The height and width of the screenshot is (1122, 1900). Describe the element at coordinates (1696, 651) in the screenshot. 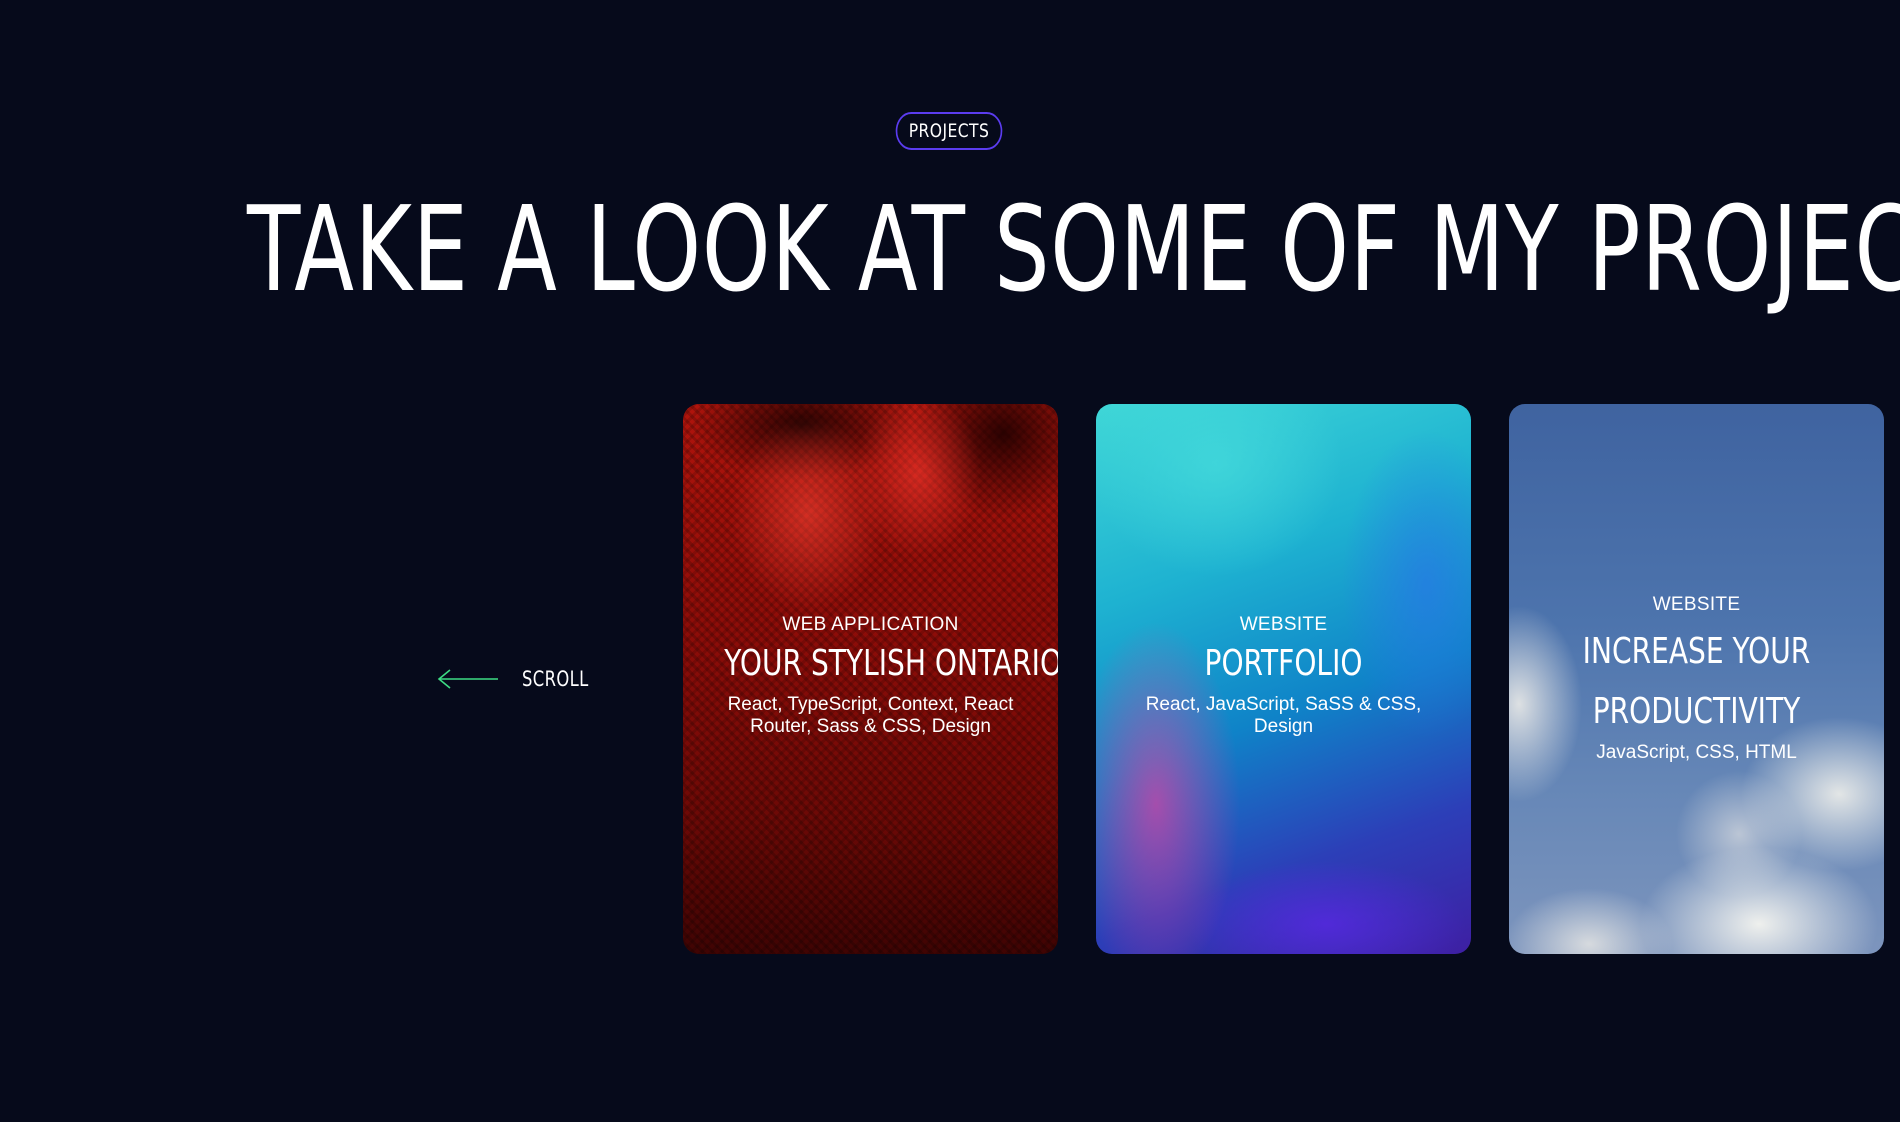

I see `project-title-line-1: INCREASE YOUR` at that location.